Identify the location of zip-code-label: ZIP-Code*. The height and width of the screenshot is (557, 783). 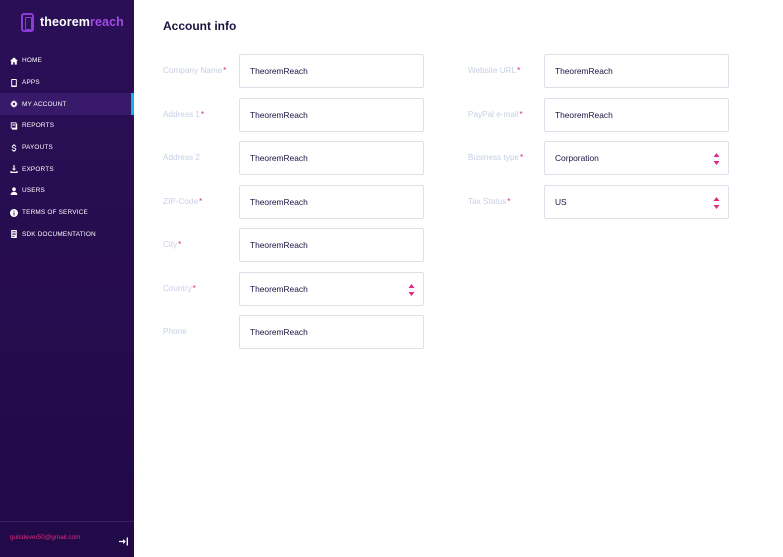
(183, 201).